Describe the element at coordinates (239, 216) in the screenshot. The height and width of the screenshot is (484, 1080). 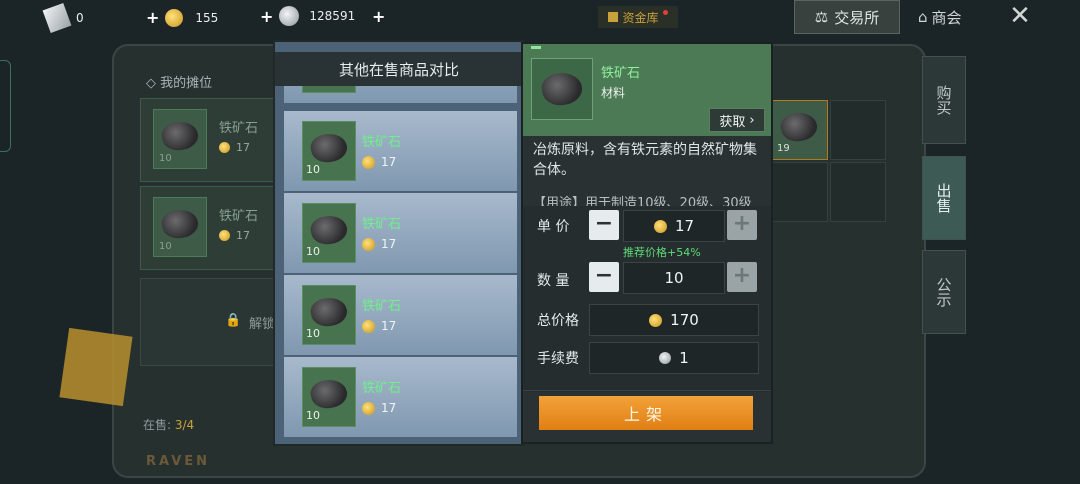
I see `stall-item-name: 铁矿石` at that location.